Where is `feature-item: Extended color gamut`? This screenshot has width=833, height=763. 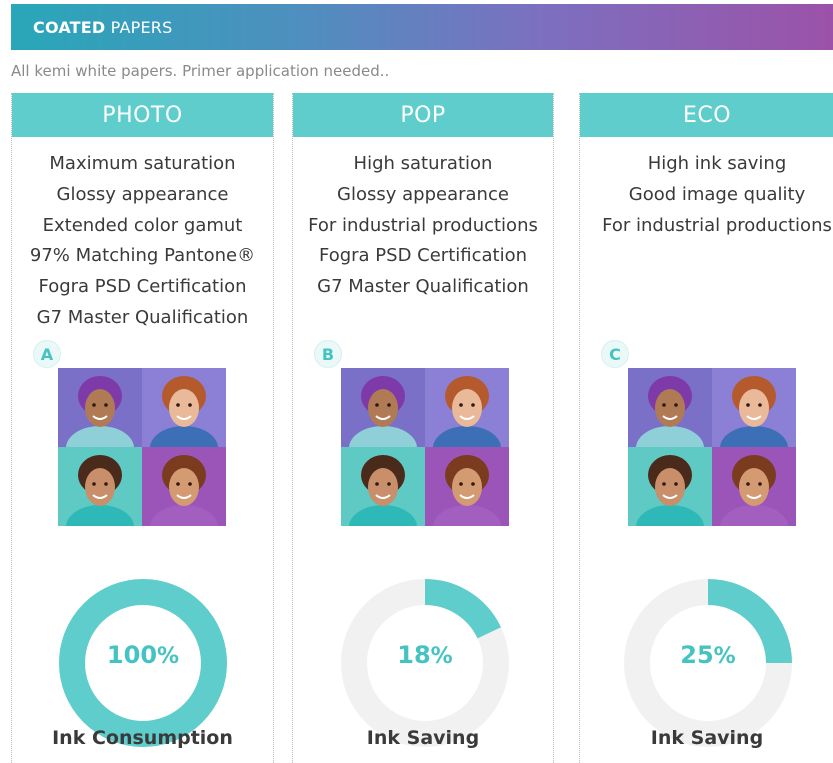 feature-item: Extended color gamut is located at coordinates (142, 225).